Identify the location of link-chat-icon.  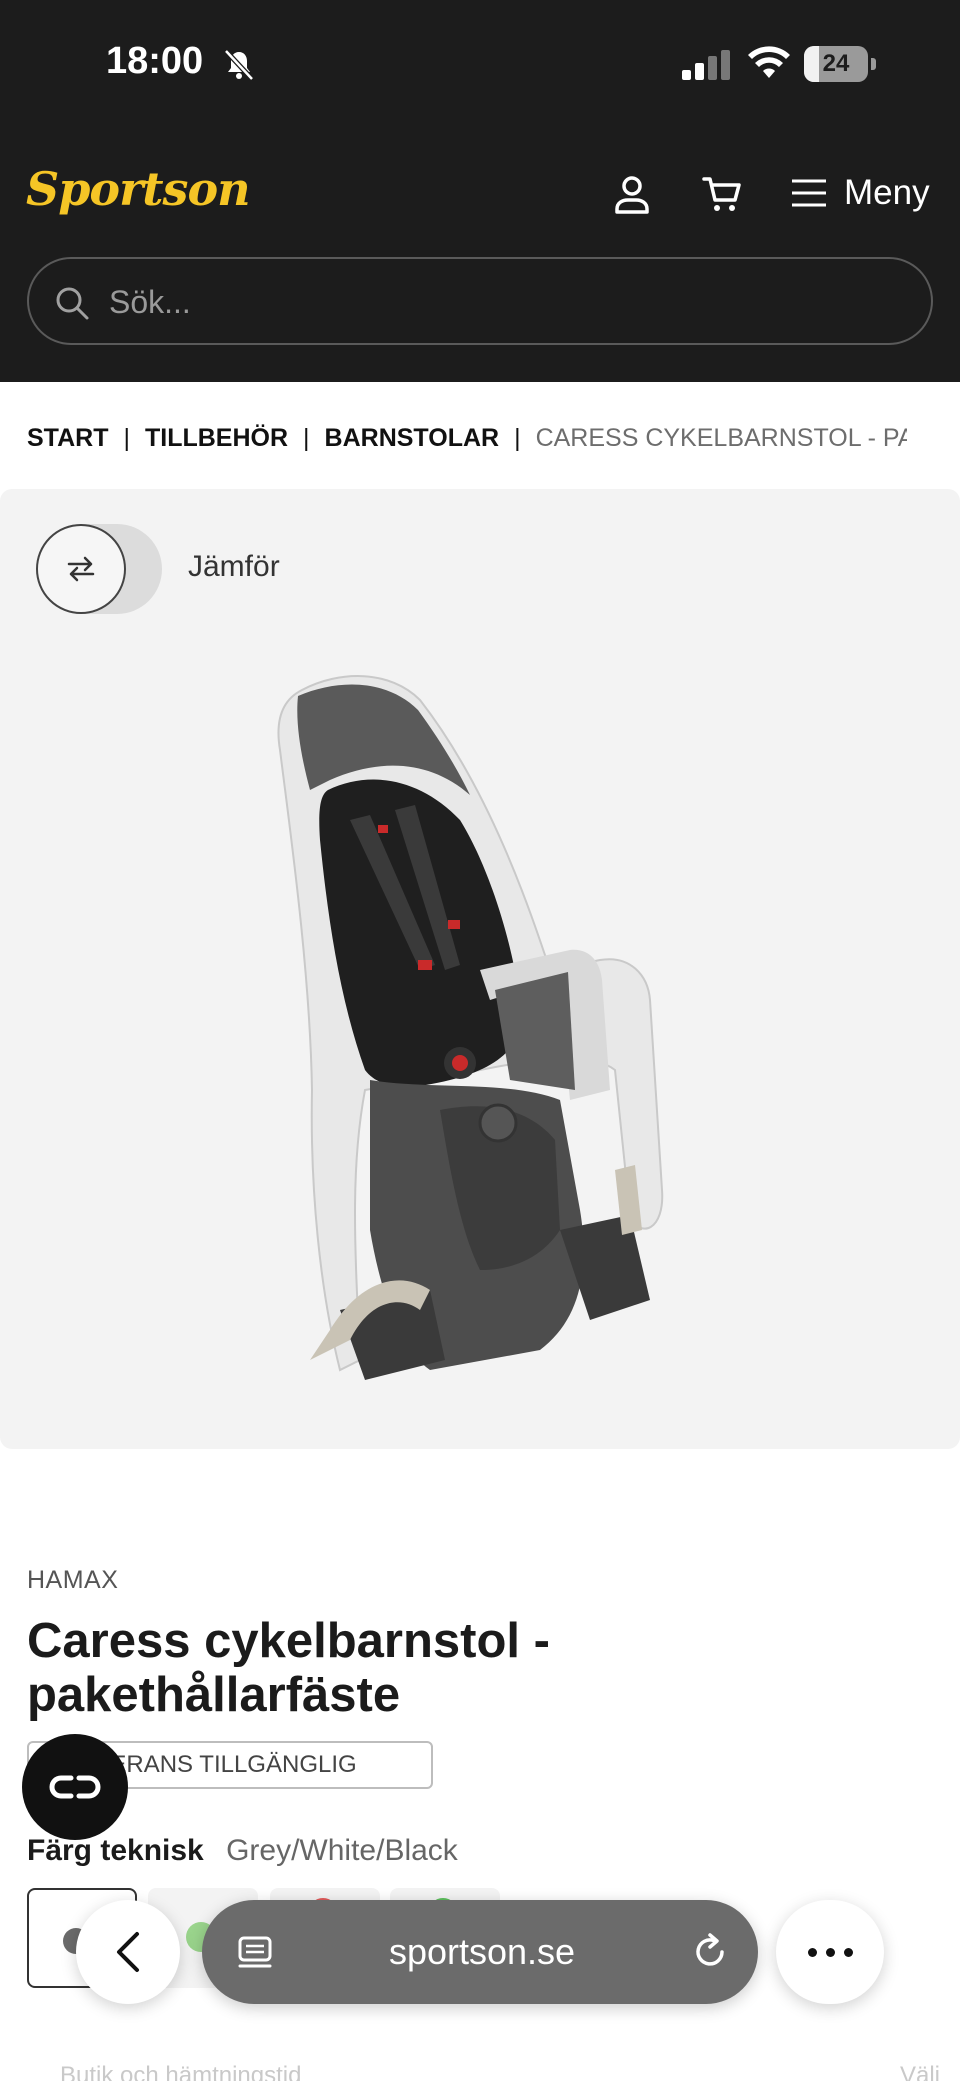
(75, 1787).